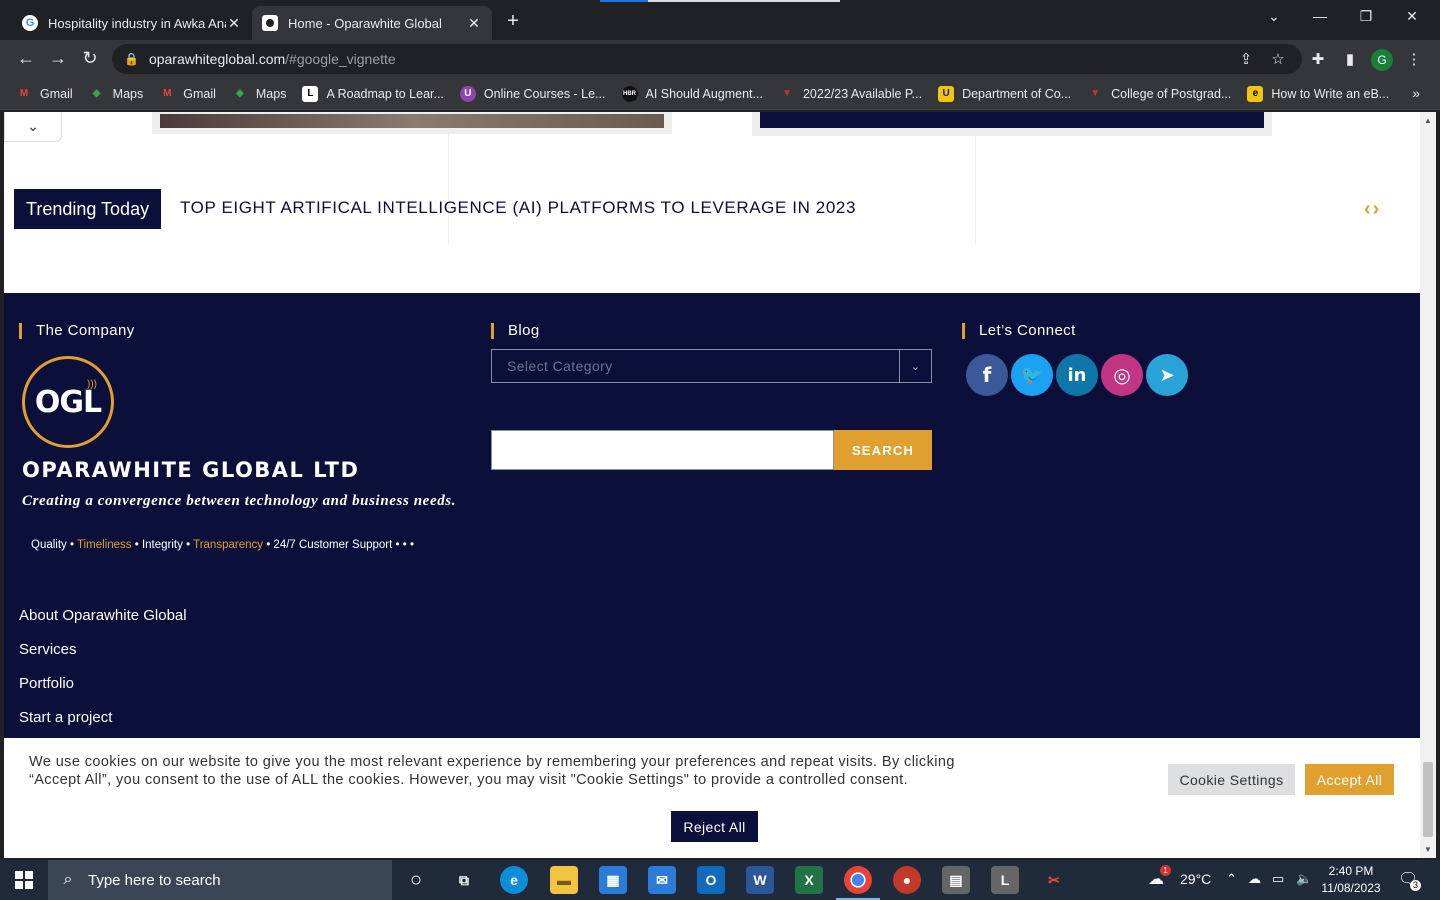  Describe the element at coordinates (907, 880) in the screenshot. I see `redhat-icon: ●` at that location.